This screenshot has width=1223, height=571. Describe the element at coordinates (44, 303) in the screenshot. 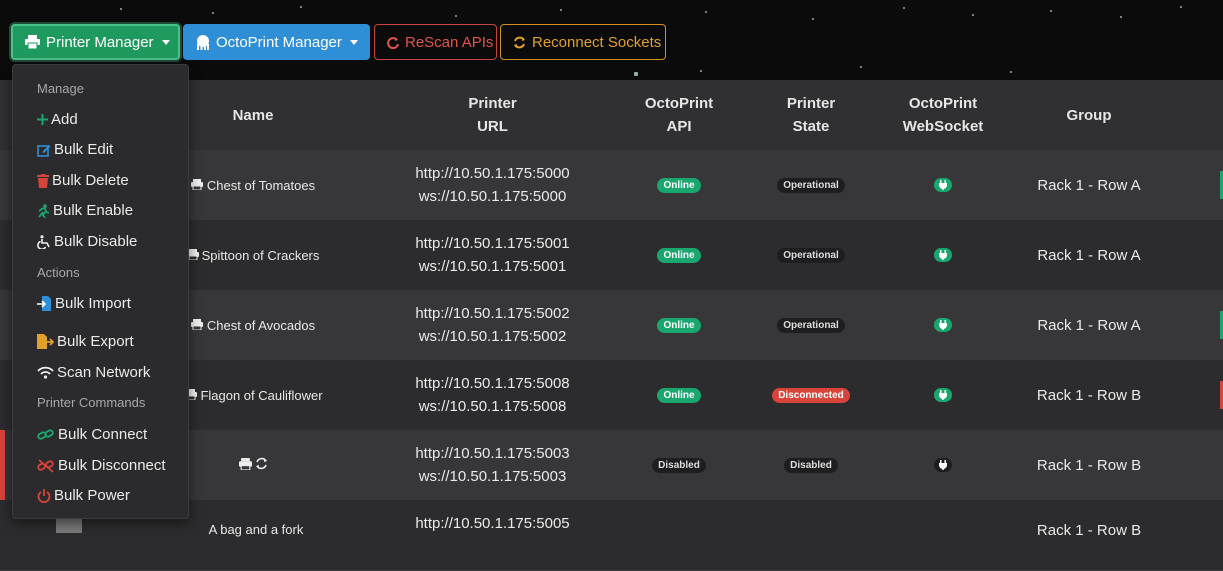

I see `file-import-icon` at that location.